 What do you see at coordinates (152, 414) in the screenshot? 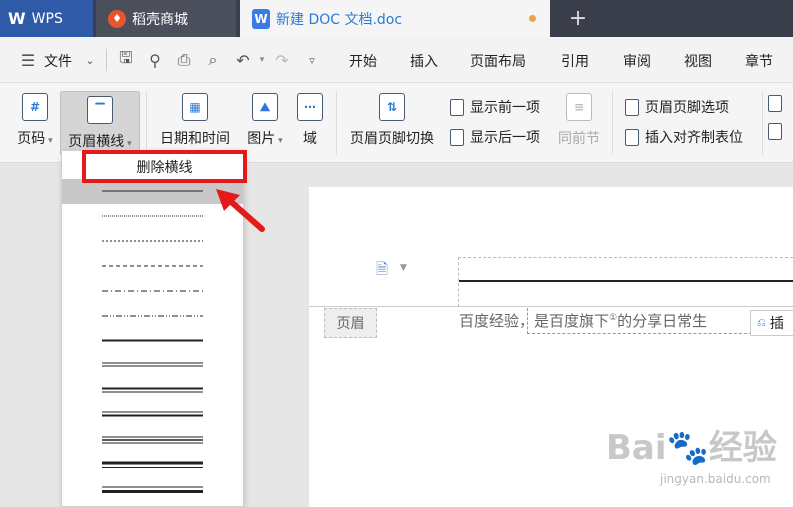
I see `line-style-double-thin-thick` at bounding box center [152, 414].